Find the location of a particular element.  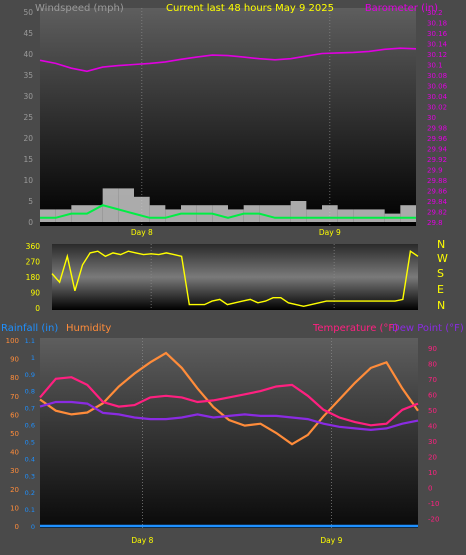

barometer-tick-label: 29.8 is located at coordinates (435, 223).